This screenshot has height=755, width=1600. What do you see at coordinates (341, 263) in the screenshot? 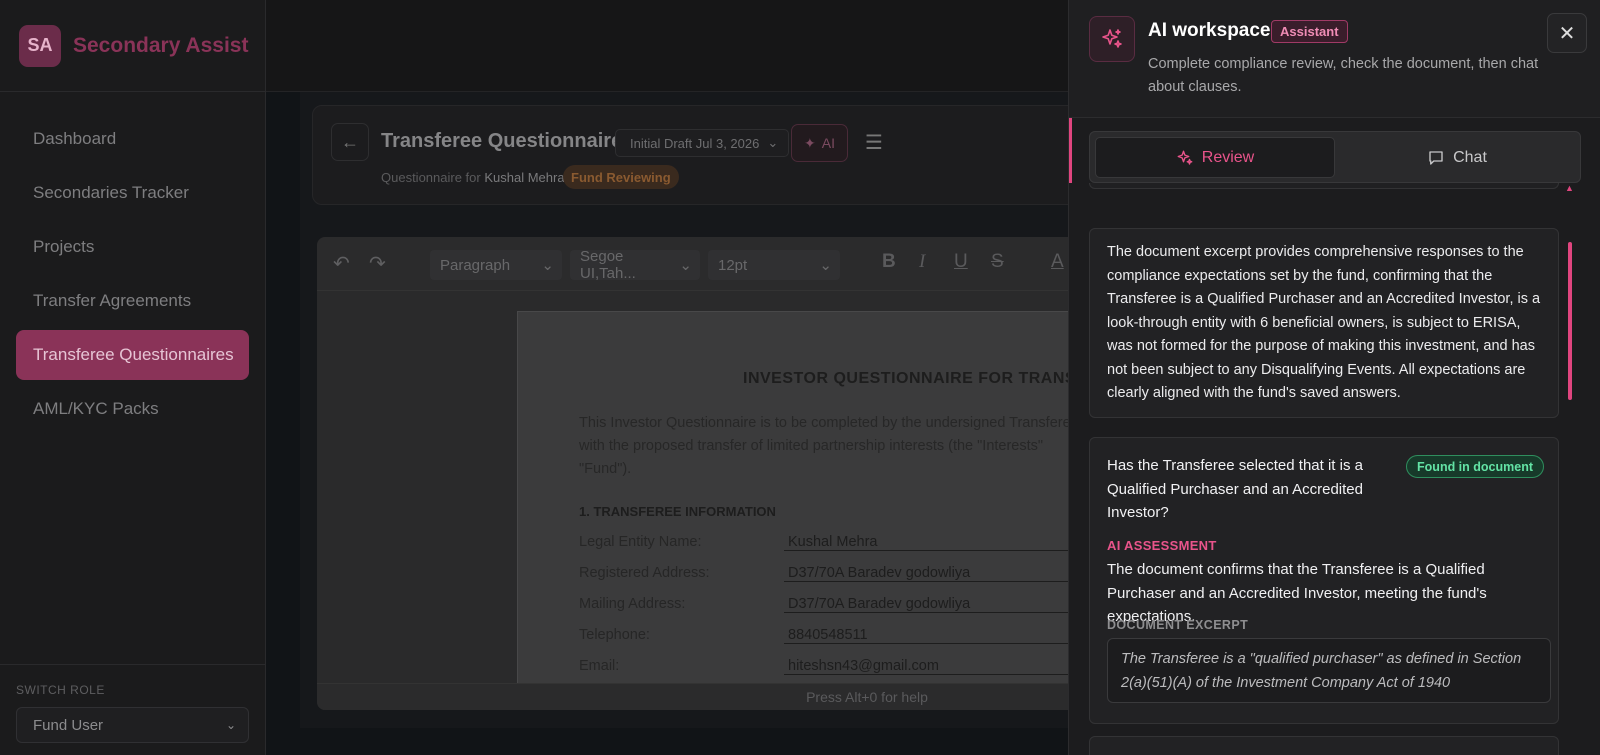
I see `undo-icon: ↶` at bounding box center [341, 263].